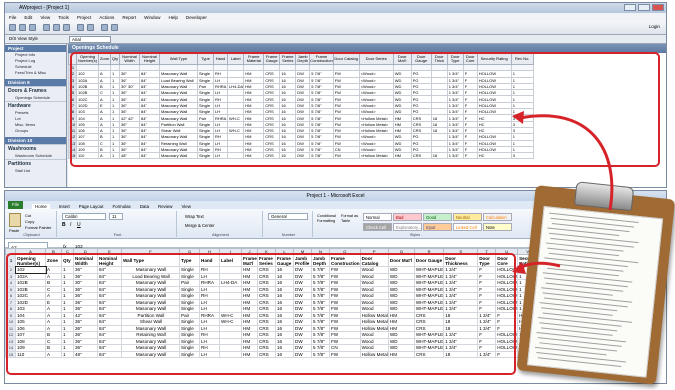 The height and width of the screenshot is (390, 675). Describe the element at coordinates (518, 117) in the screenshot. I see `arrowhead-top` at that location.